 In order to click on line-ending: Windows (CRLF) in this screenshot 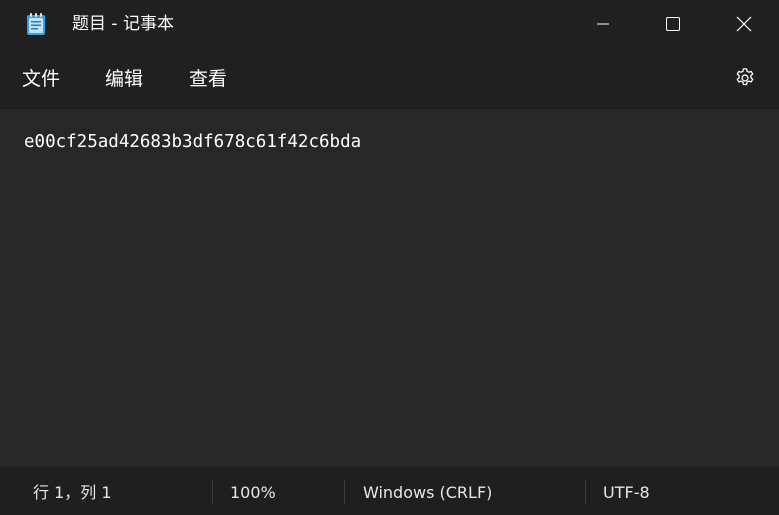, I will do `click(427, 493)`.